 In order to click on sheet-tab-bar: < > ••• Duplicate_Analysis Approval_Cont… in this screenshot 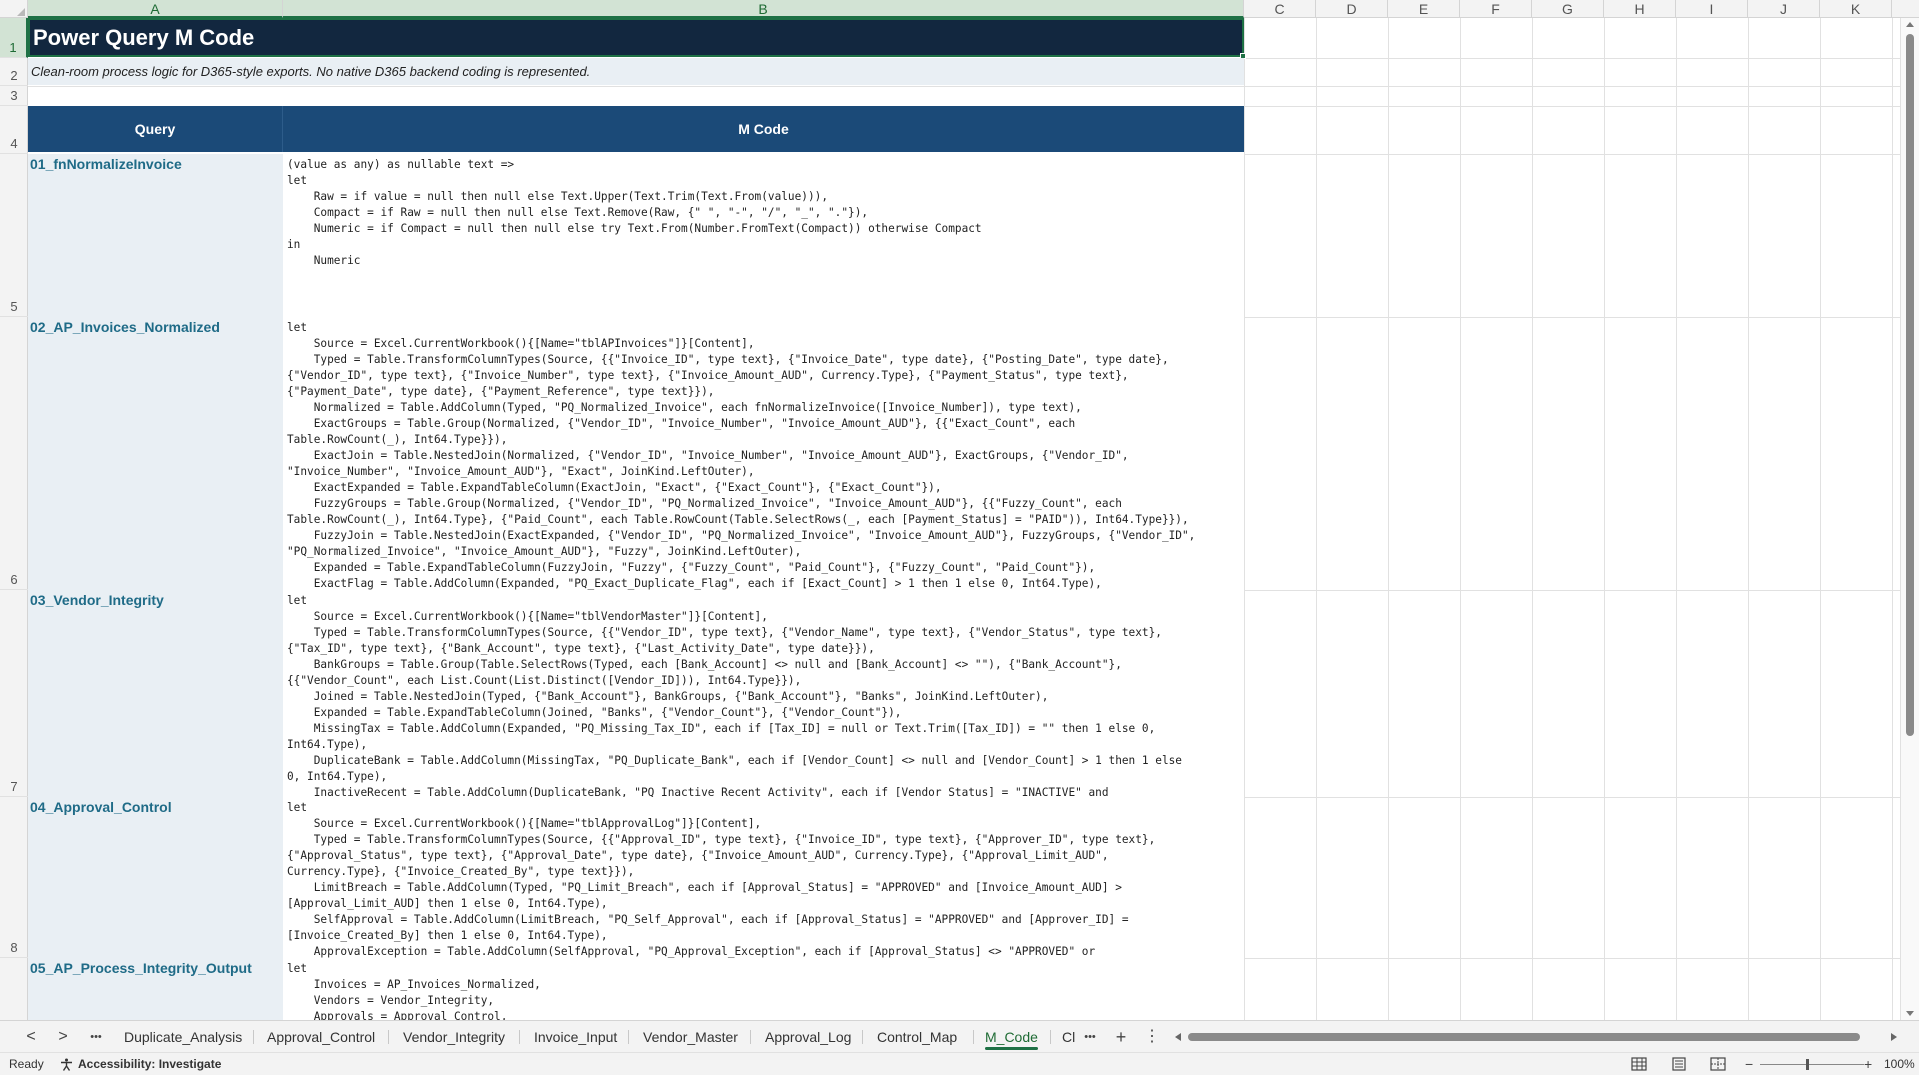, I will do `click(959, 1036)`.